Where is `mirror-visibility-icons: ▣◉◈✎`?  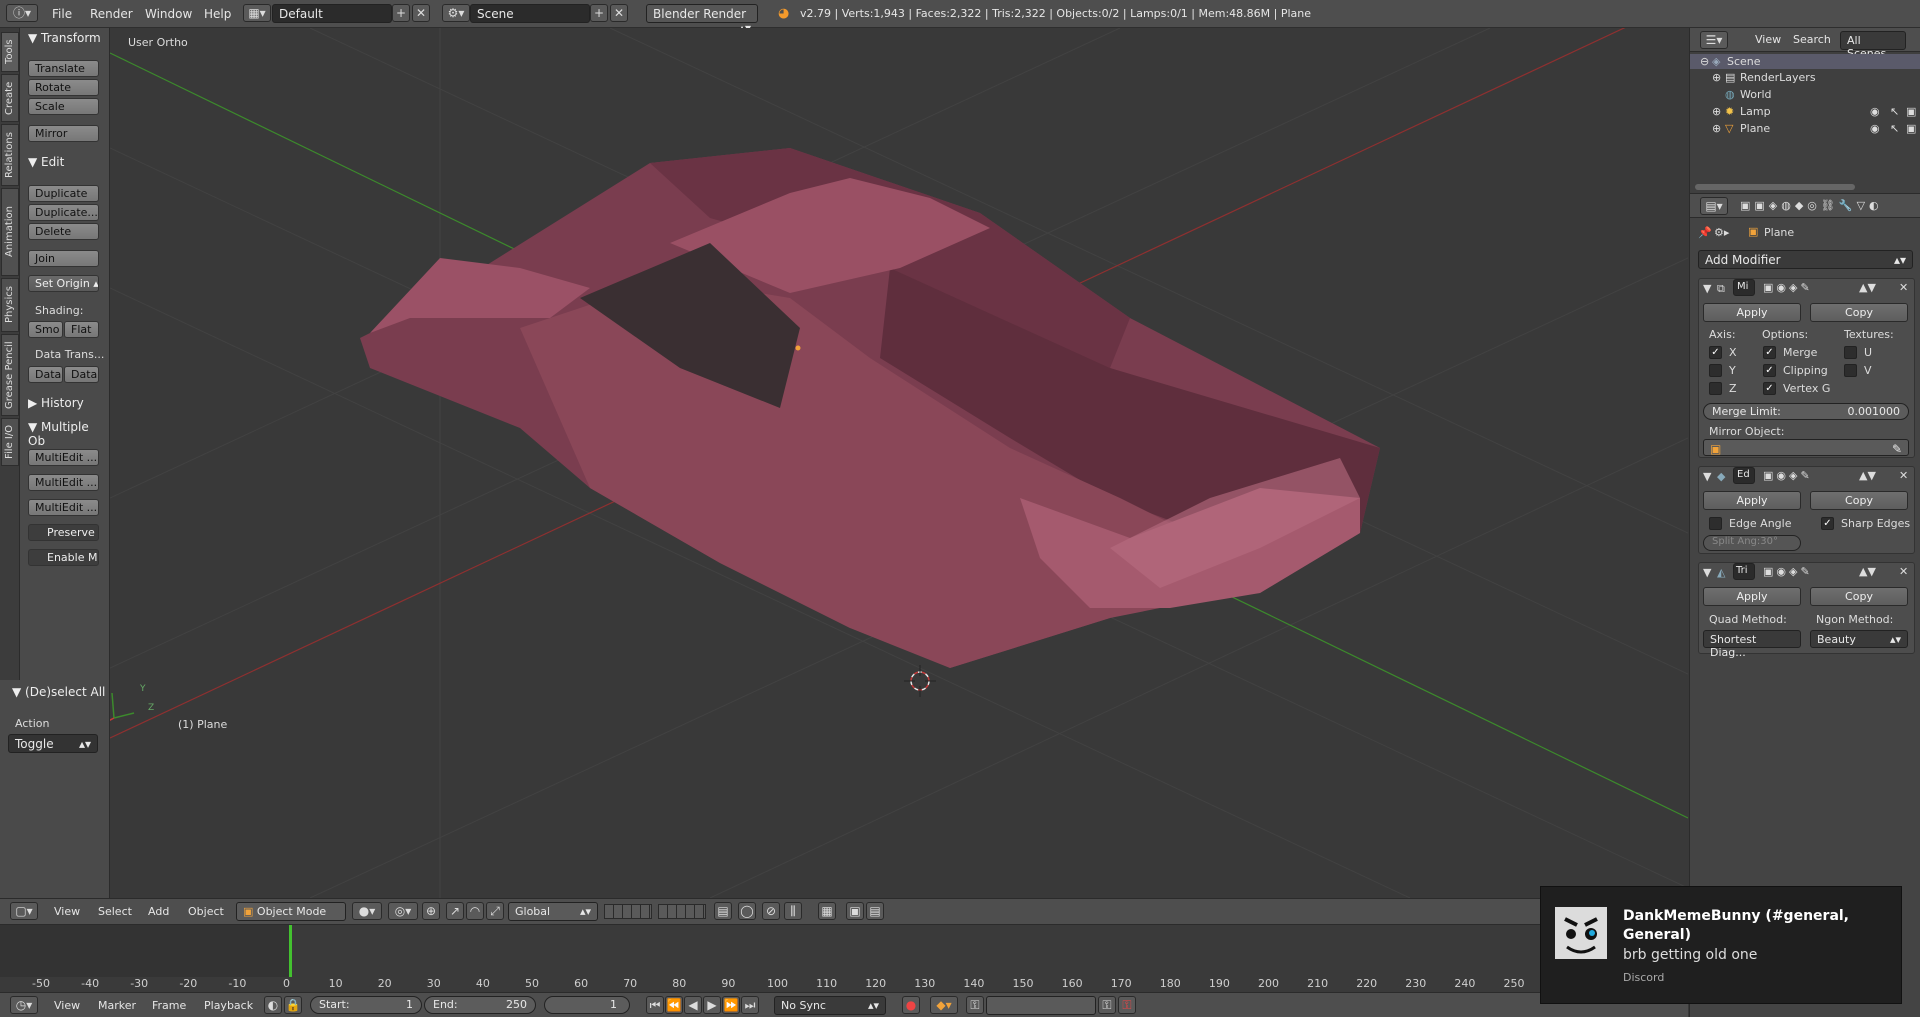 mirror-visibility-icons: ▣◉◈✎ is located at coordinates (1788, 287).